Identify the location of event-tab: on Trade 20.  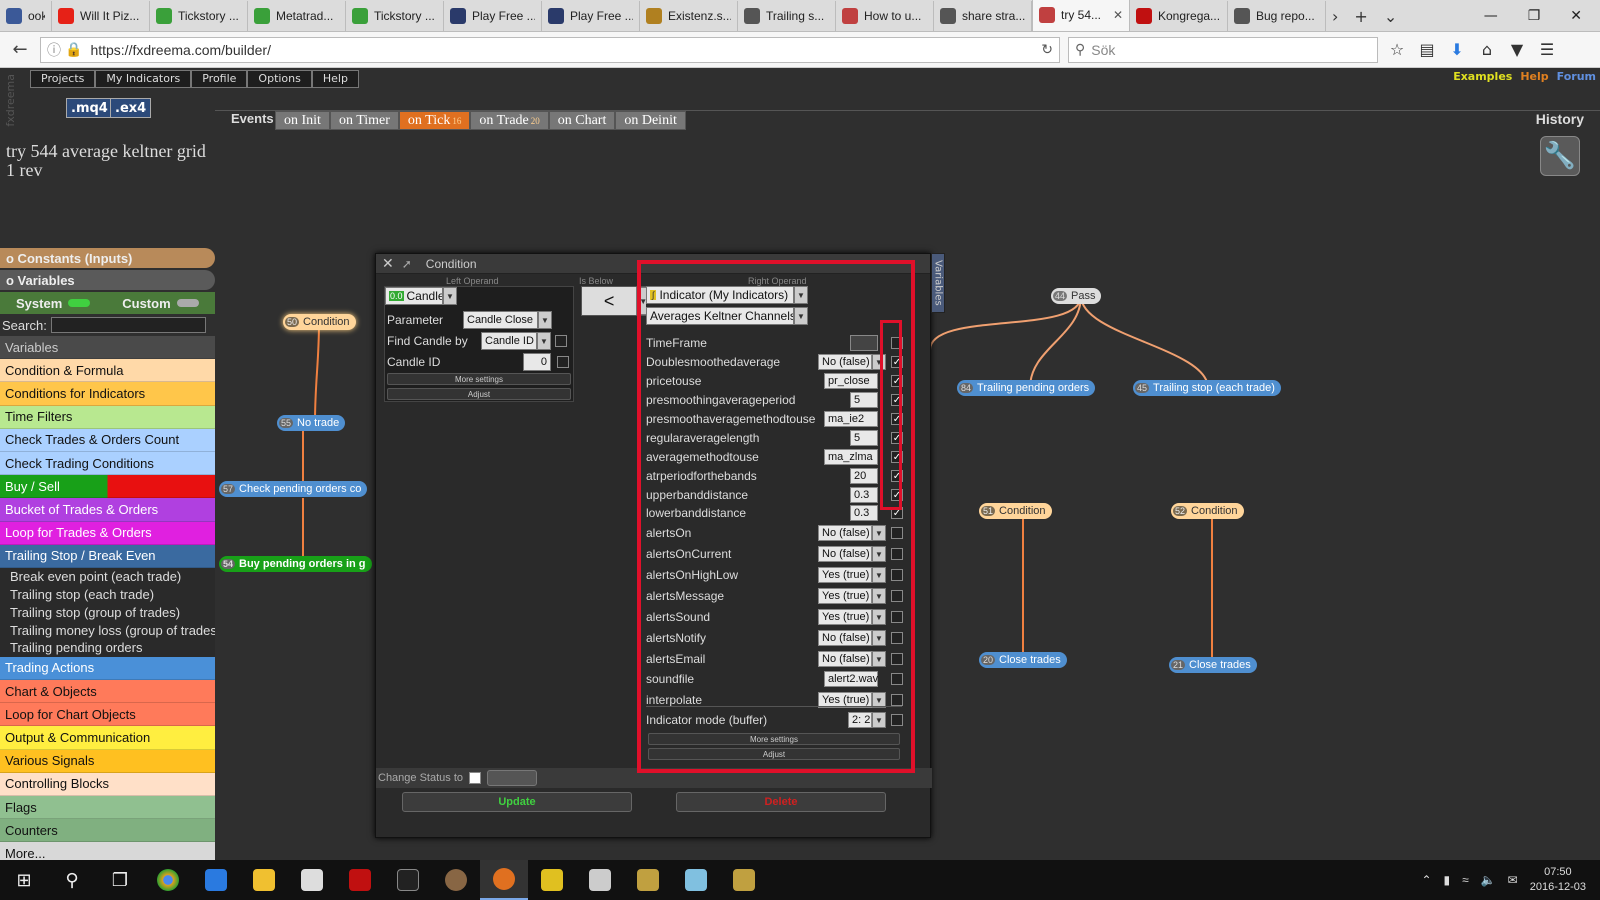
(509, 120).